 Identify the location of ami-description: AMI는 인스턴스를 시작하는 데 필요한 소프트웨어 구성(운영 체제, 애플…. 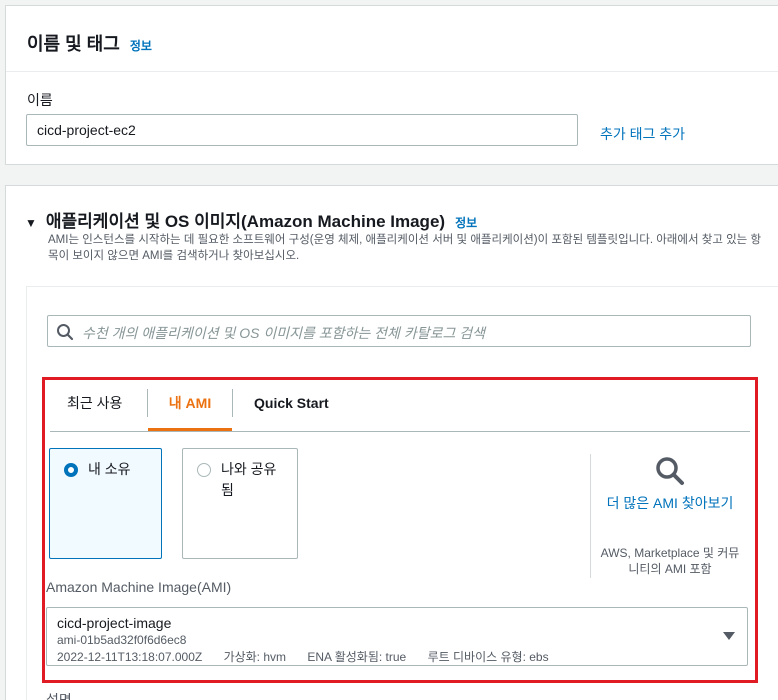
(405, 248).